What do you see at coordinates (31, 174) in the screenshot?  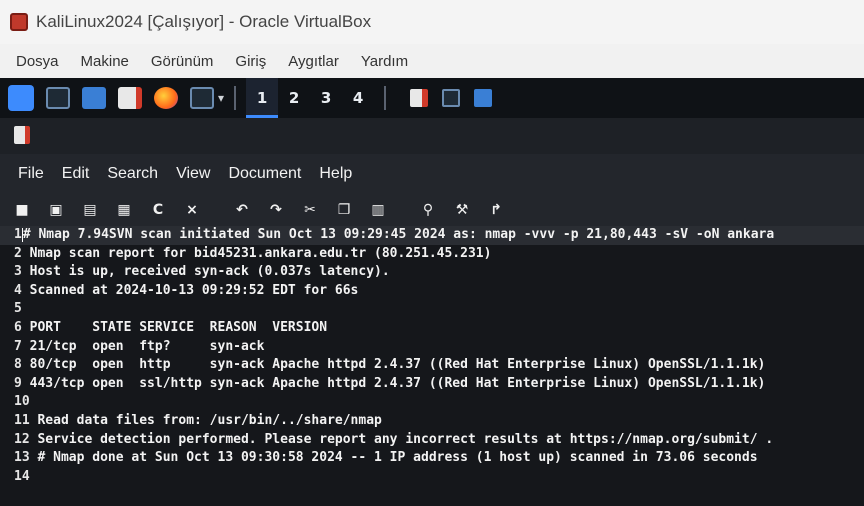 I see `menu-file: File` at bounding box center [31, 174].